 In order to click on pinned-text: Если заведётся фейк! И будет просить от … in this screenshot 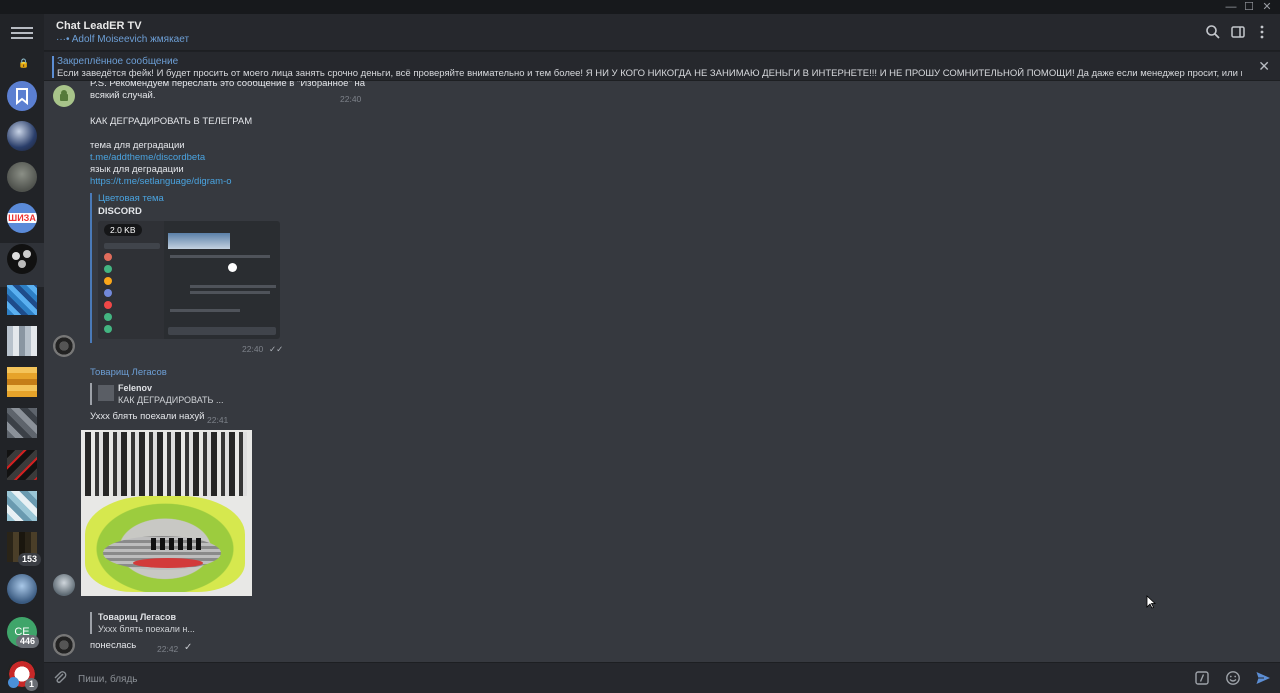, I will do `click(649, 73)`.